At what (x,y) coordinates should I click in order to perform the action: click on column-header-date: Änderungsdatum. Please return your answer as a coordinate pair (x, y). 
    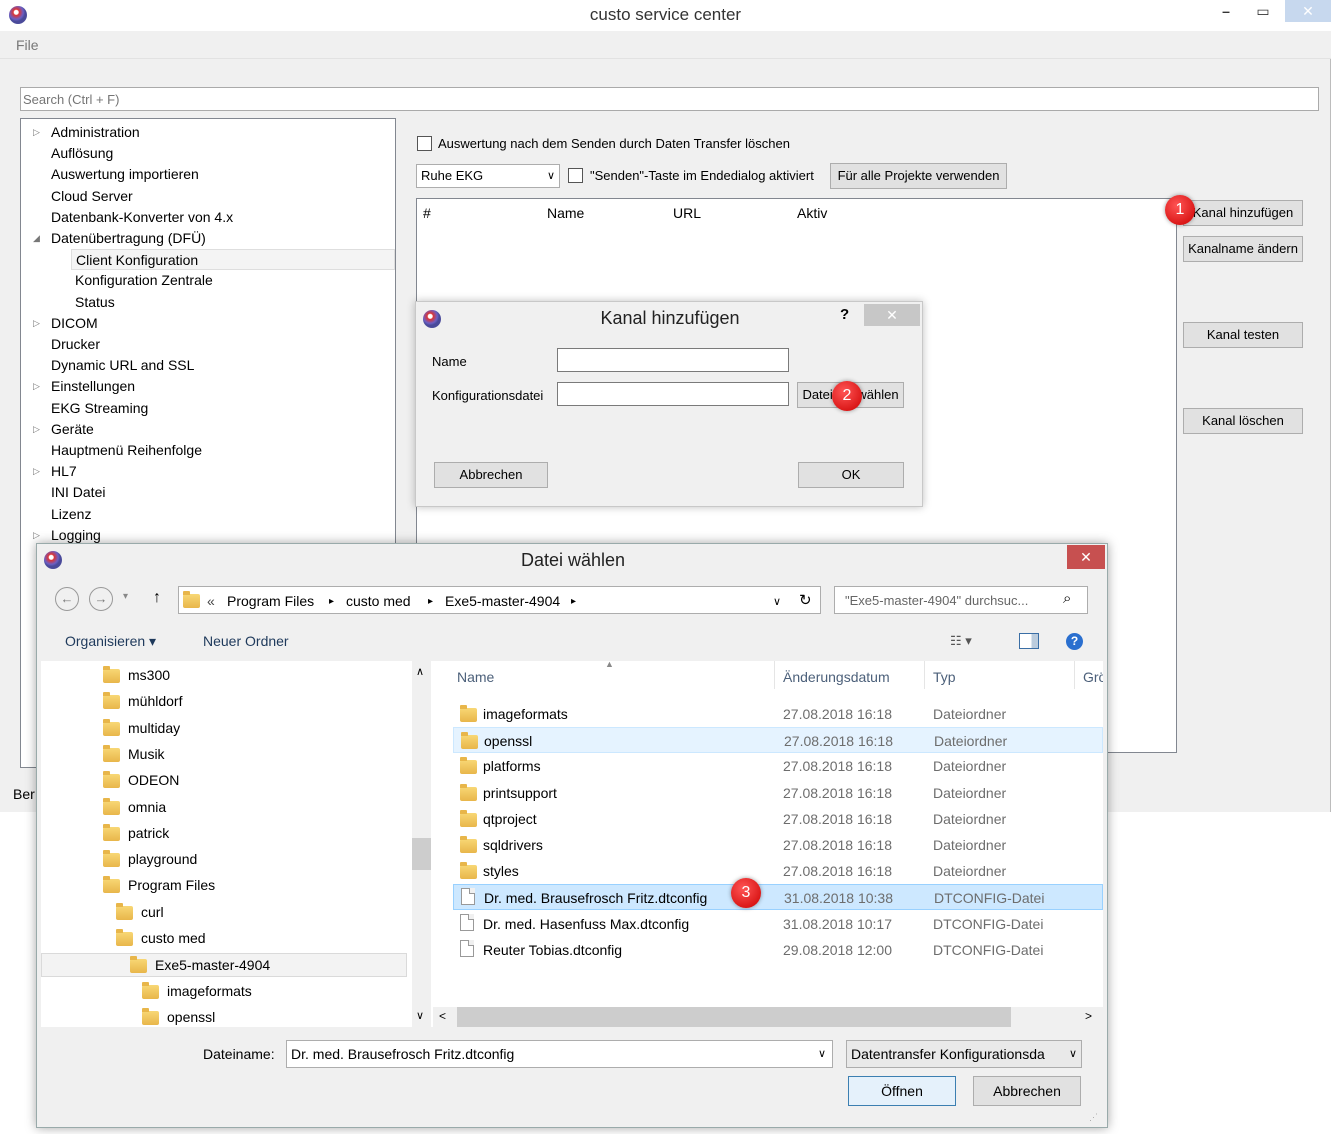
    Looking at the image, I should click on (836, 677).